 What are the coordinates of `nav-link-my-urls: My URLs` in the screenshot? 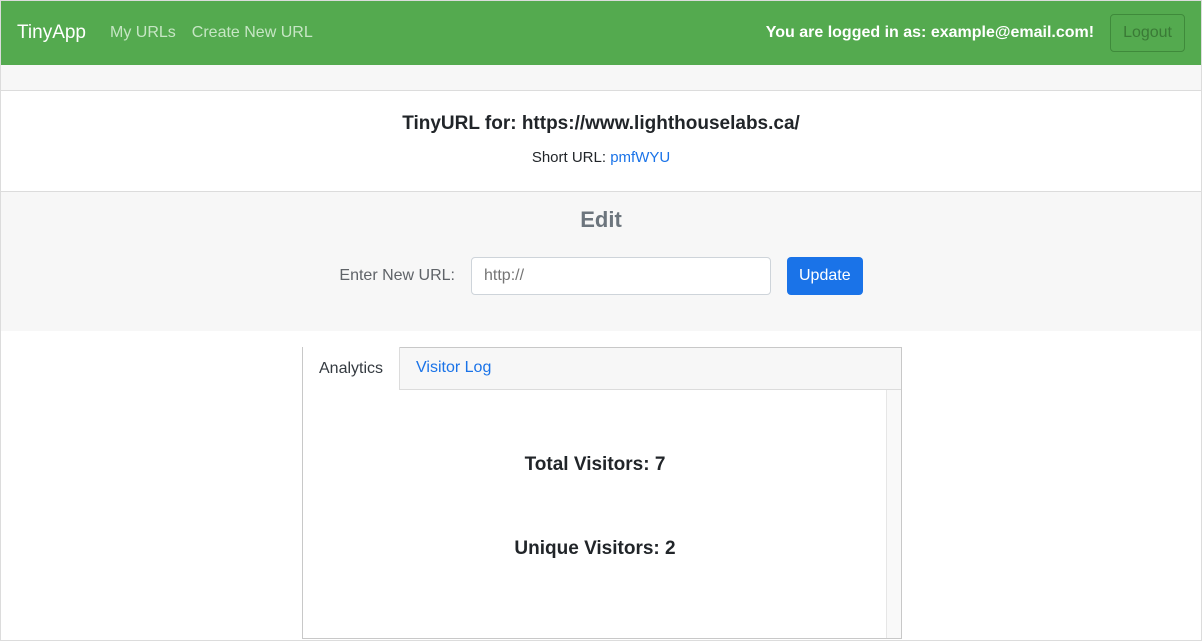 It's located at (143, 33).